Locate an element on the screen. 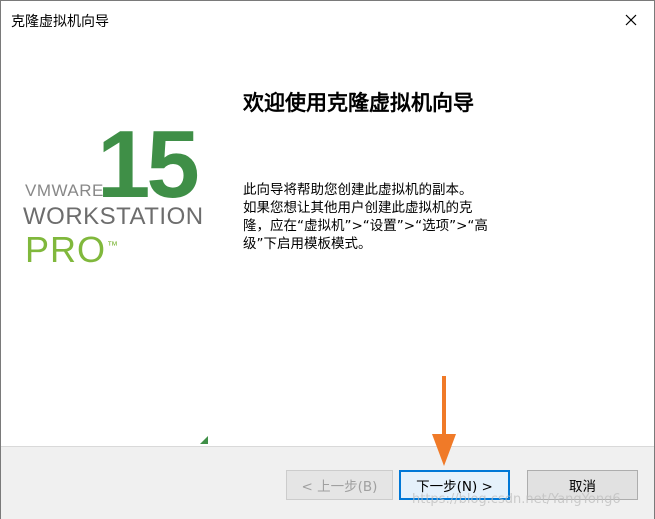  button-bar: < 上一步(B) 下一步(N) > 取消 is located at coordinates (327, 482).